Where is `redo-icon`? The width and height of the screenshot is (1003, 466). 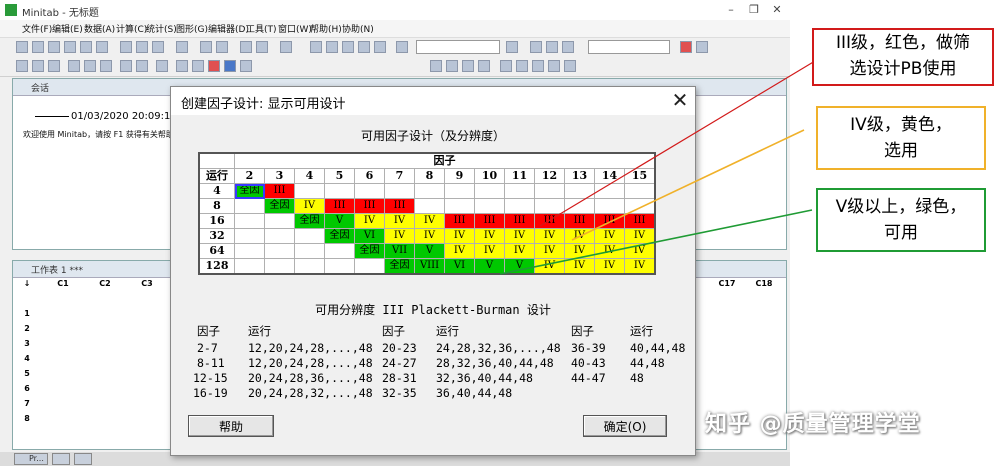
redo-icon is located at coordinates (142, 66).